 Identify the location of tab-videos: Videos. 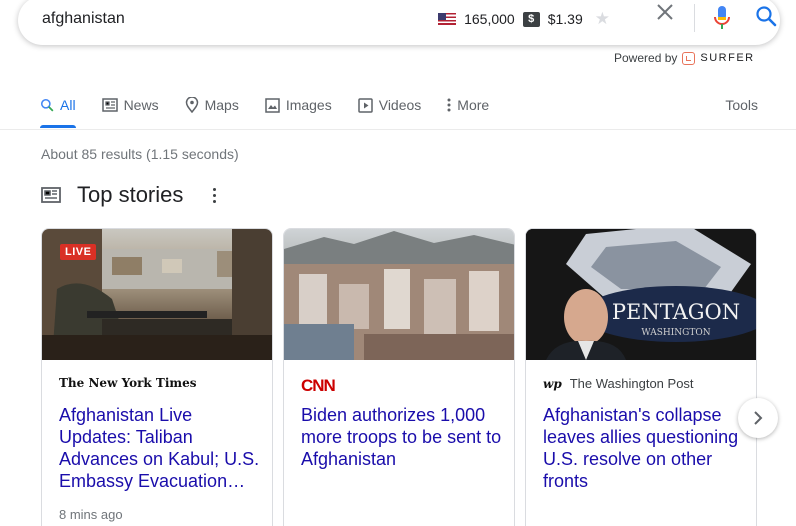
(389, 105).